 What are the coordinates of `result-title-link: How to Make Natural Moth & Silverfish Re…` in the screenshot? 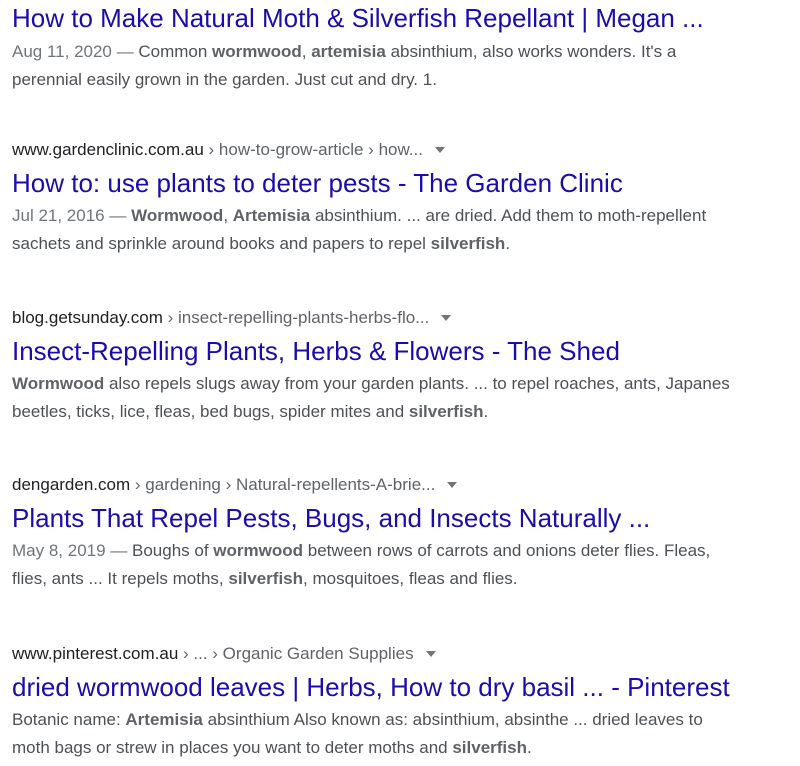 It's located at (406, 18).